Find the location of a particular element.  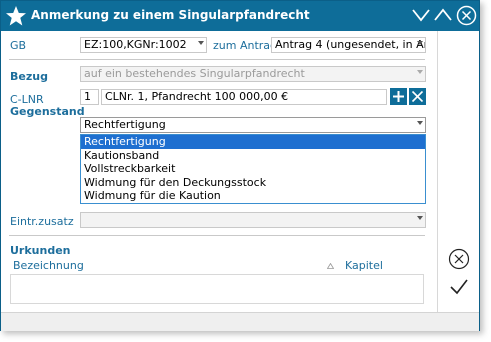

bezug-select: auf ein bestehendes Singularpfandrecht is located at coordinates (253, 74).